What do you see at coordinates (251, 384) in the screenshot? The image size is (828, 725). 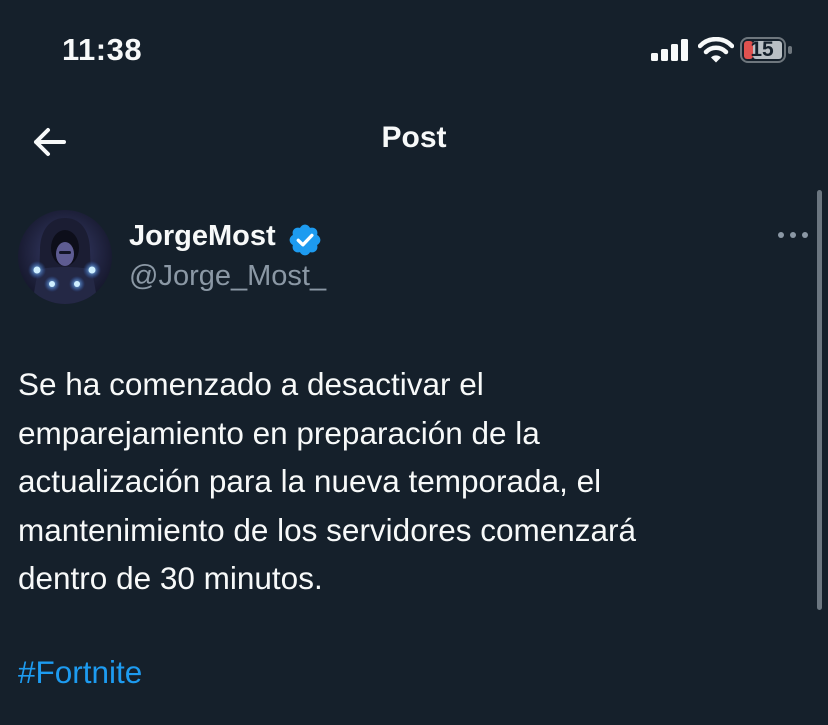 I see `post-text-line: Se ha comenzado a desactivar el` at bounding box center [251, 384].